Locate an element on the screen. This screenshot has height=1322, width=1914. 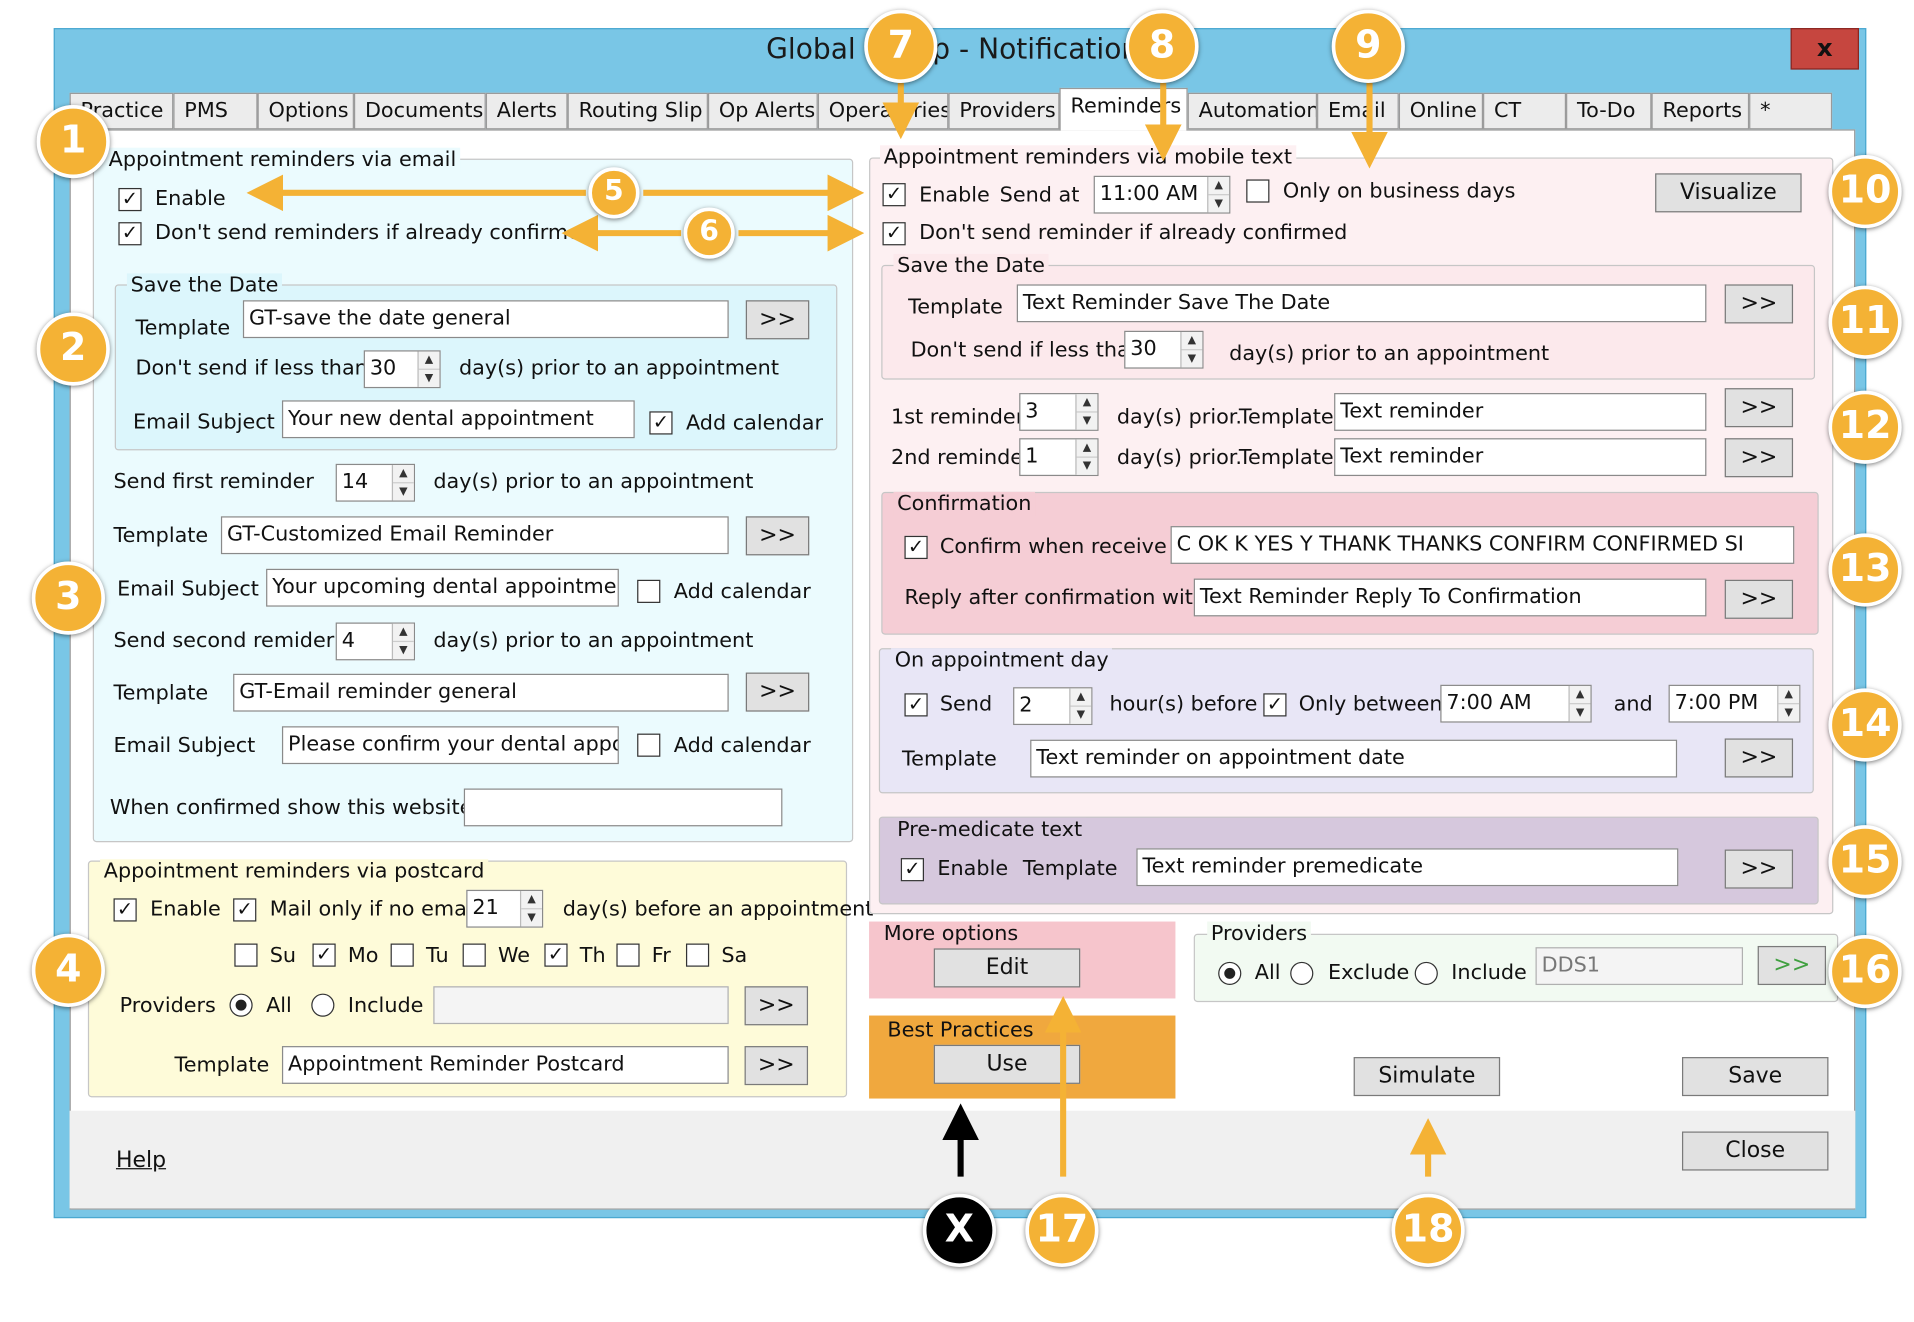
text-business-days-checkbox is located at coordinates (1258, 191).